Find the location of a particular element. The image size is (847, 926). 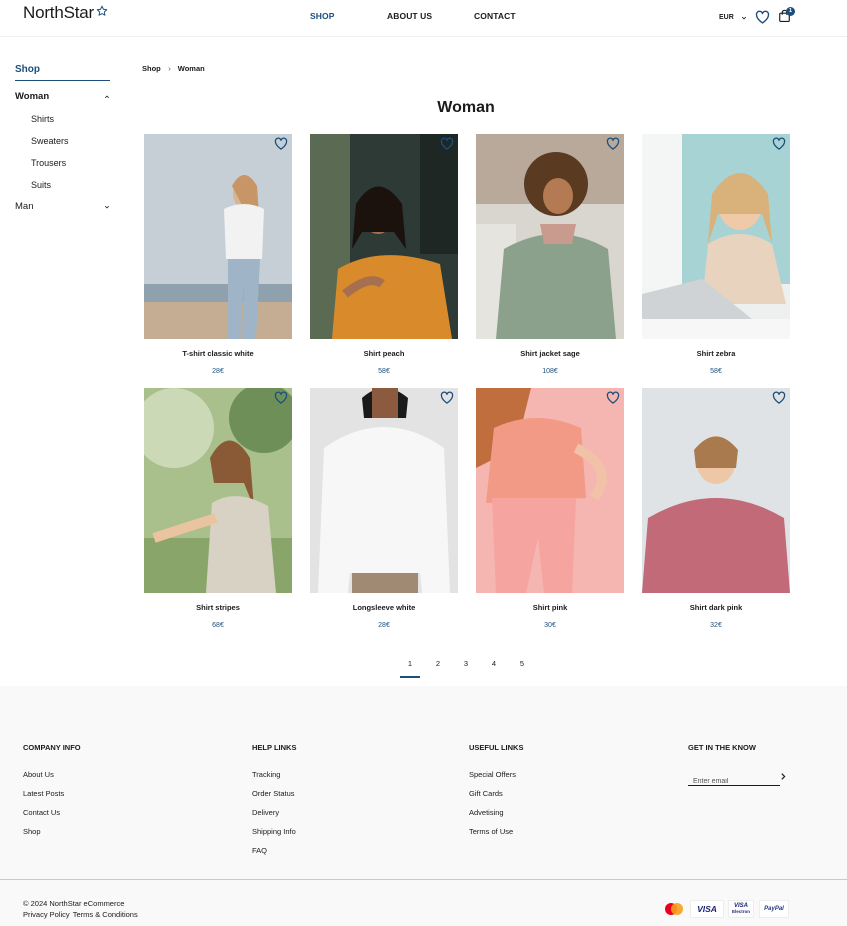

visa-icon: VISA is located at coordinates (707, 909).